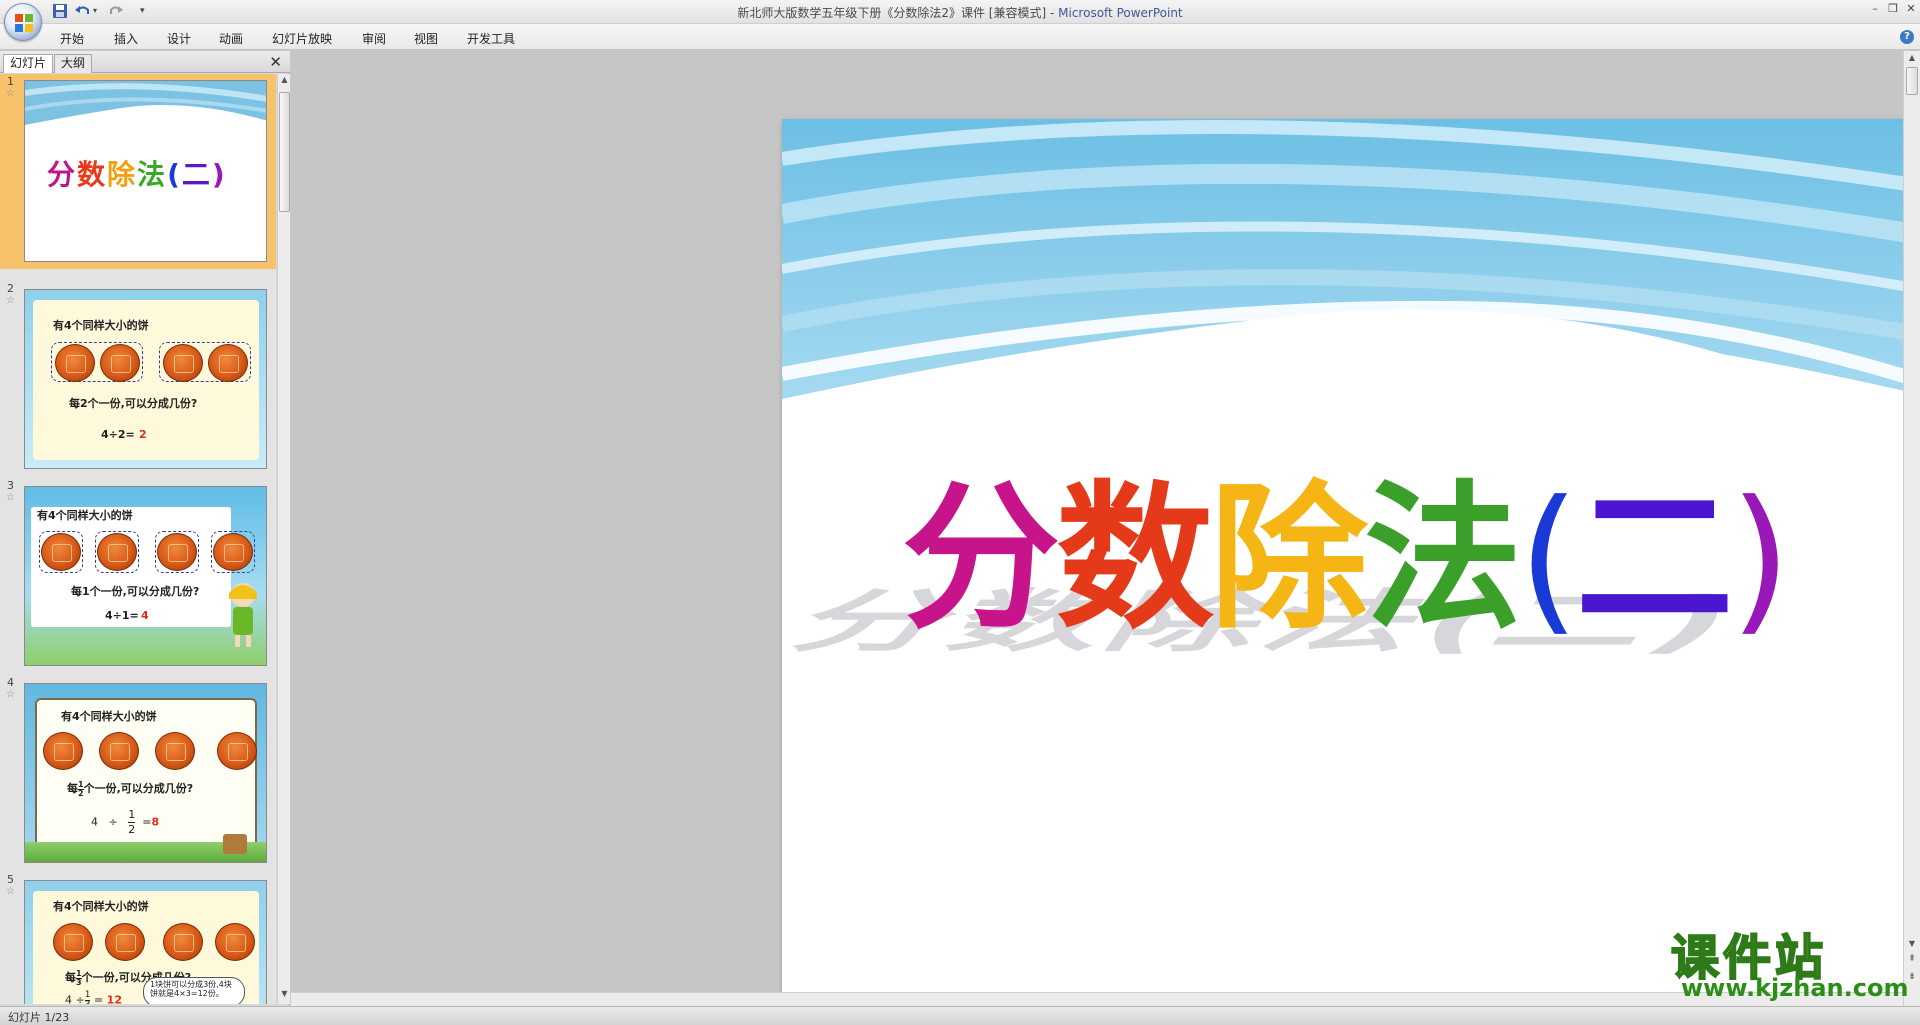 This screenshot has height=1025, width=1920. I want to click on thumbnail-slide-4: 有4个同样大小的饼 每 1 2 个一份,可以分成几份? 4 ÷ 12 =8, so click(145, 773).